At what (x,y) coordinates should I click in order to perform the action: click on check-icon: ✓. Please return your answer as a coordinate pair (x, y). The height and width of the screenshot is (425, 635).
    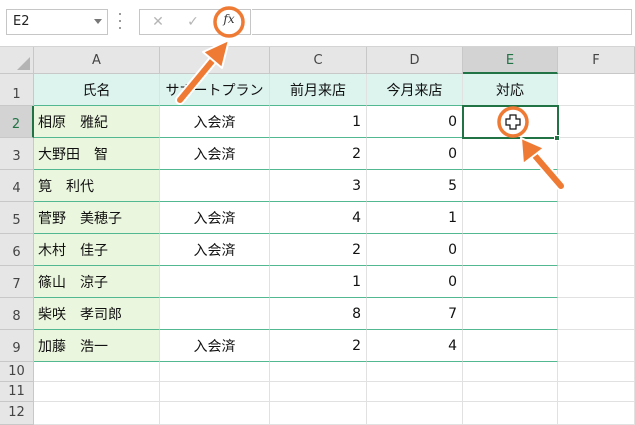
    Looking at the image, I should click on (193, 22).